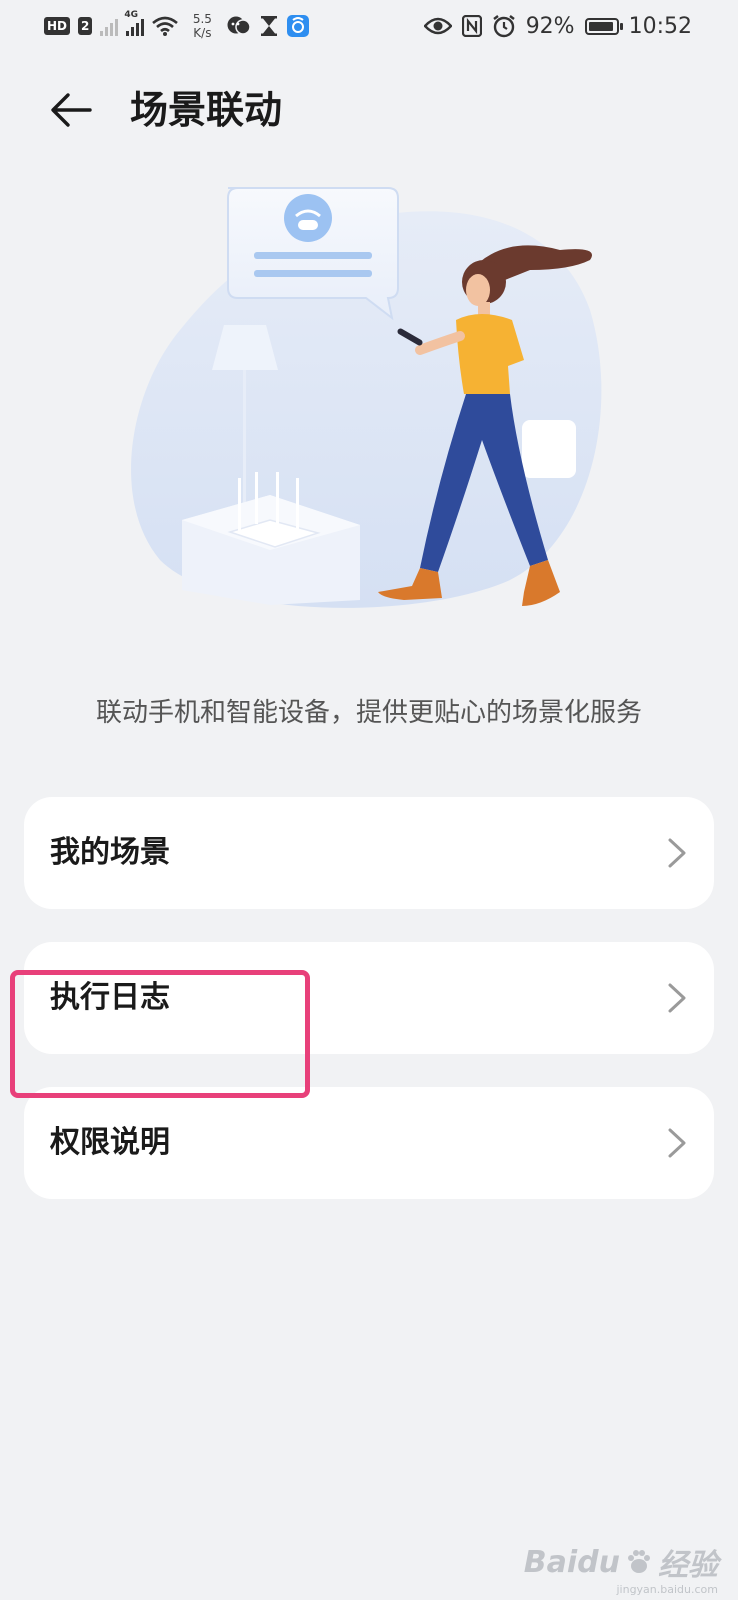  What do you see at coordinates (160, 1034) in the screenshot?
I see `highlight-annotation` at bounding box center [160, 1034].